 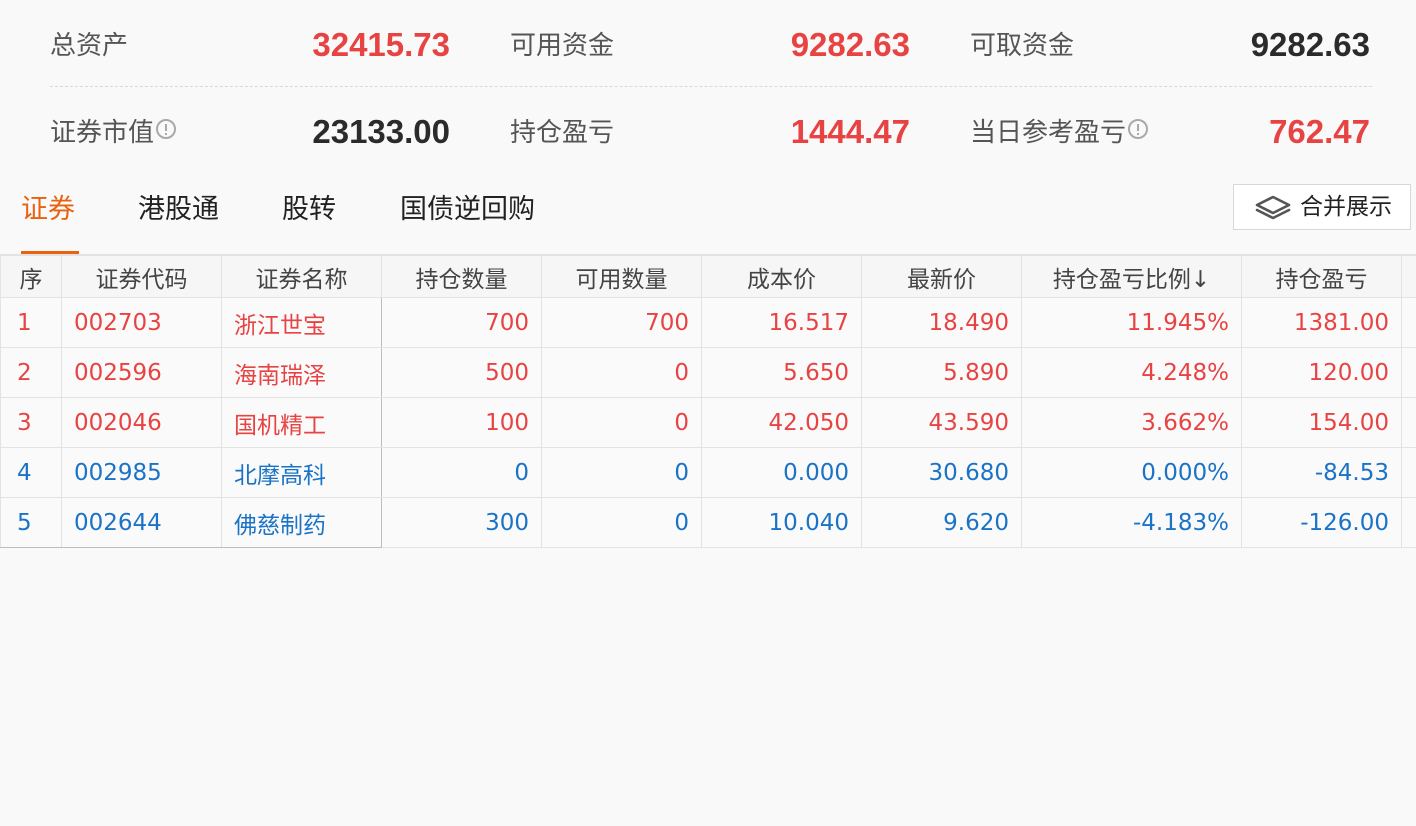 What do you see at coordinates (562, 46) in the screenshot?
I see `available-funds-label: 可用资金` at bounding box center [562, 46].